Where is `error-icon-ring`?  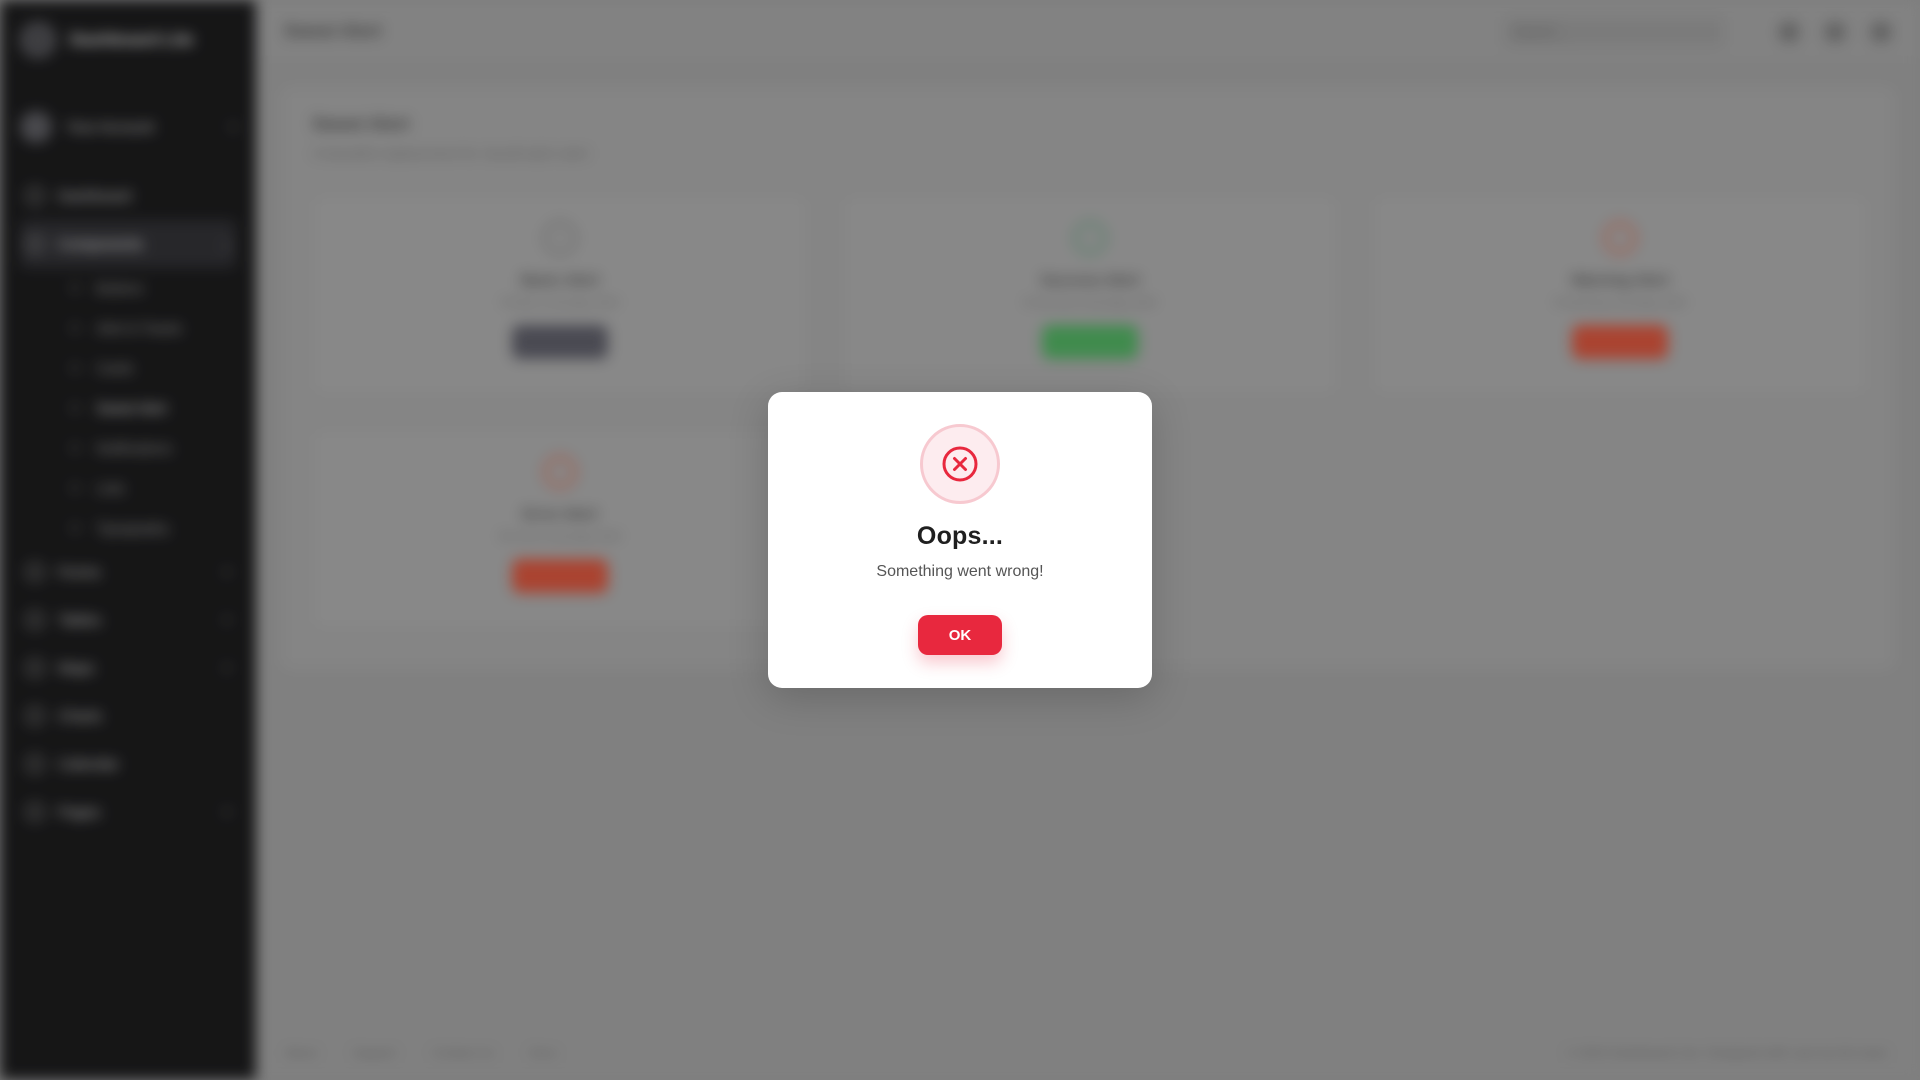
error-icon-ring is located at coordinates (960, 464).